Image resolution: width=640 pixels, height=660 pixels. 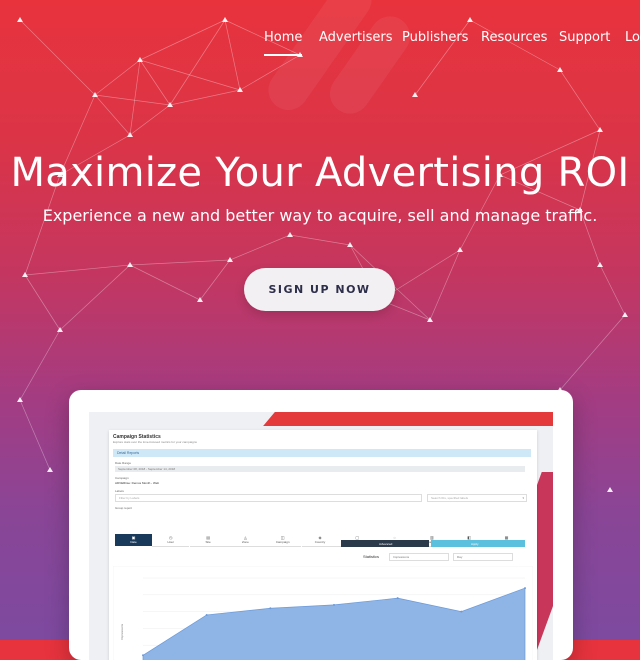 I want to click on nav-login: Log, so click(x=632, y=37).